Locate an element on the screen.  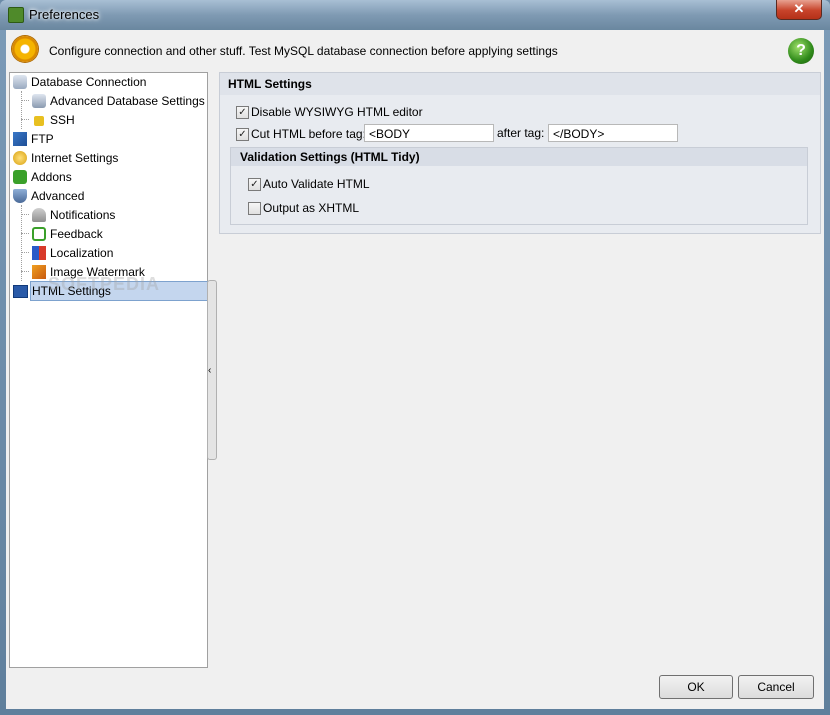
network-icon is located at coordinates (20, 139).